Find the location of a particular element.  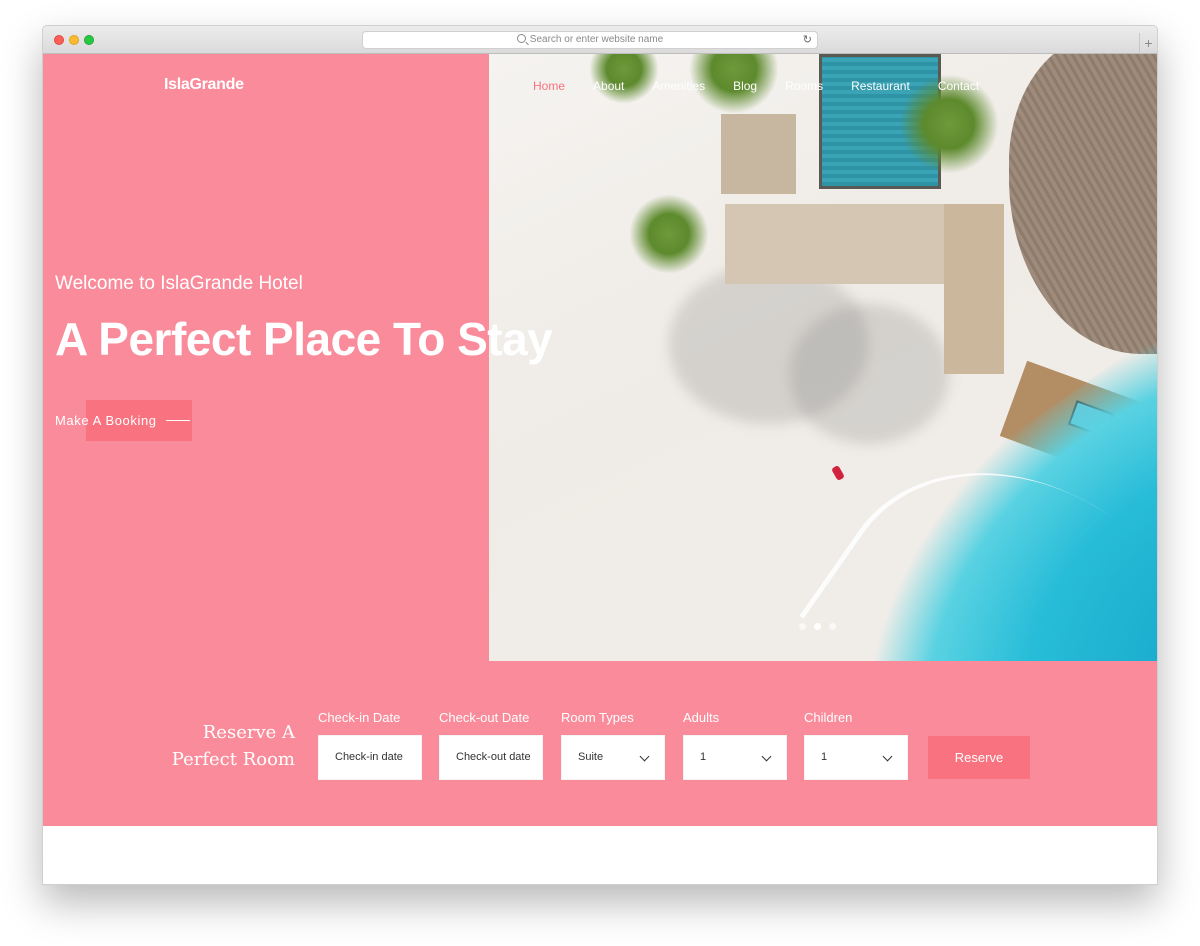

make-booking-label: Make A Booking is located at coordinates (106, 420).